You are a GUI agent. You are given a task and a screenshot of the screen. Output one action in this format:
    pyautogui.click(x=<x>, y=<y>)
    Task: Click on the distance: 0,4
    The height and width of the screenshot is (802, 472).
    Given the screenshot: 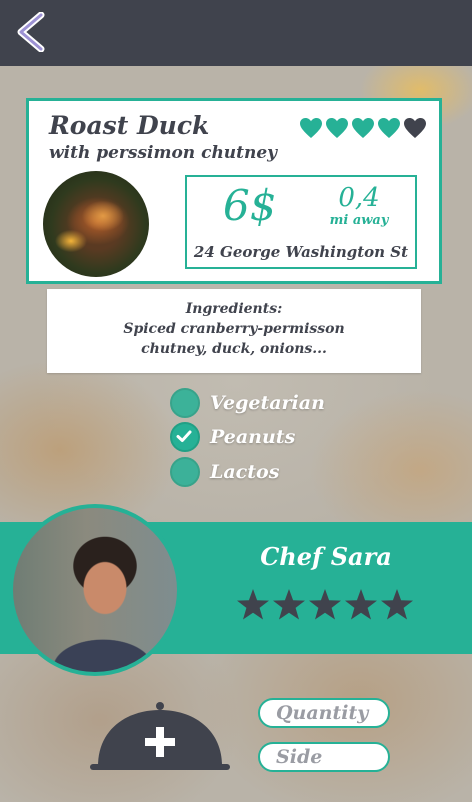 What is the action you would take?
    pyautogui.click(x=359, y=198)
    